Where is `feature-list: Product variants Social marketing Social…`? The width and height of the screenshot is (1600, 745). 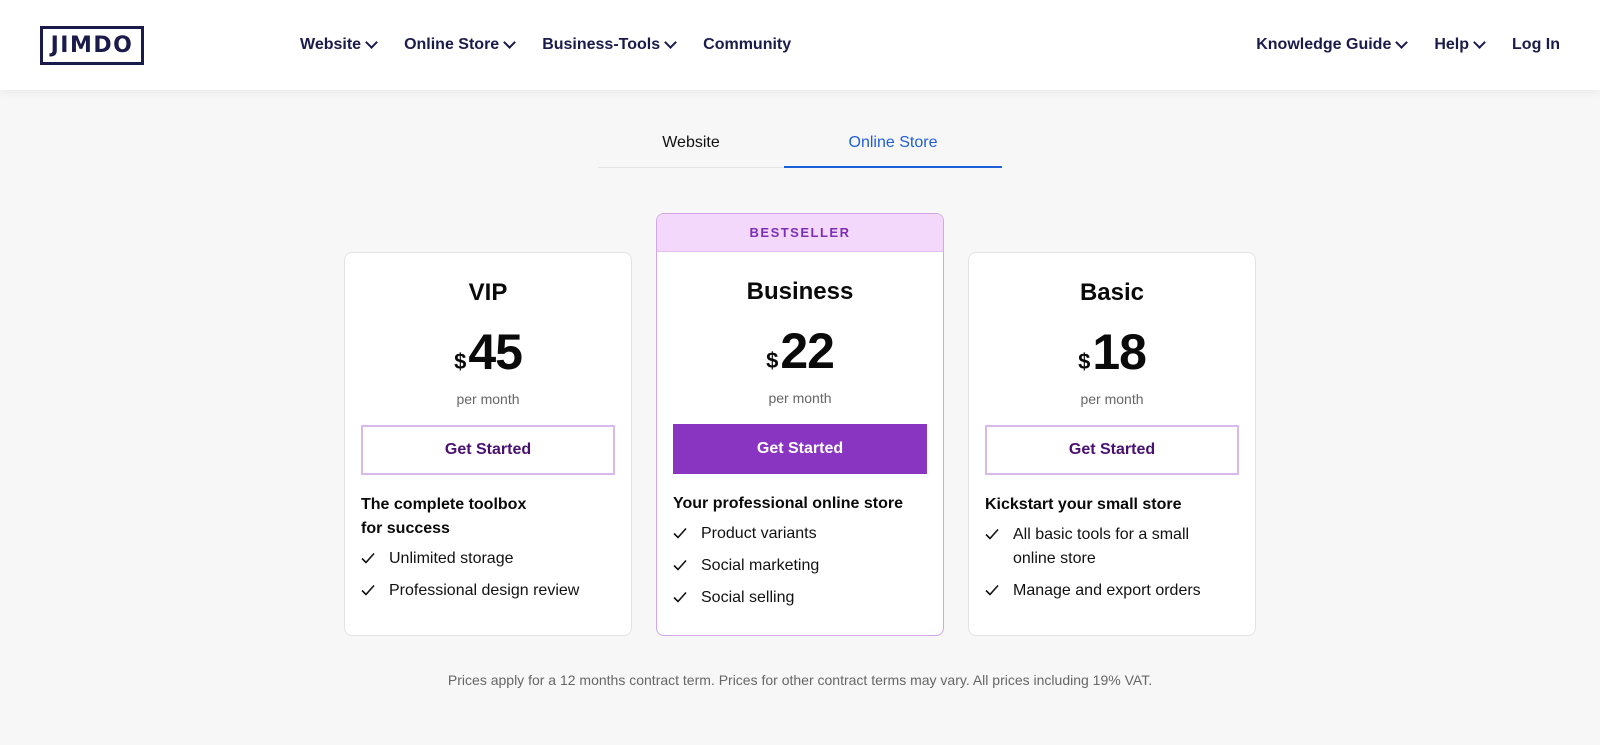
feature-list: Product variants Social marketing Social… is located at coordinates (800, 566).